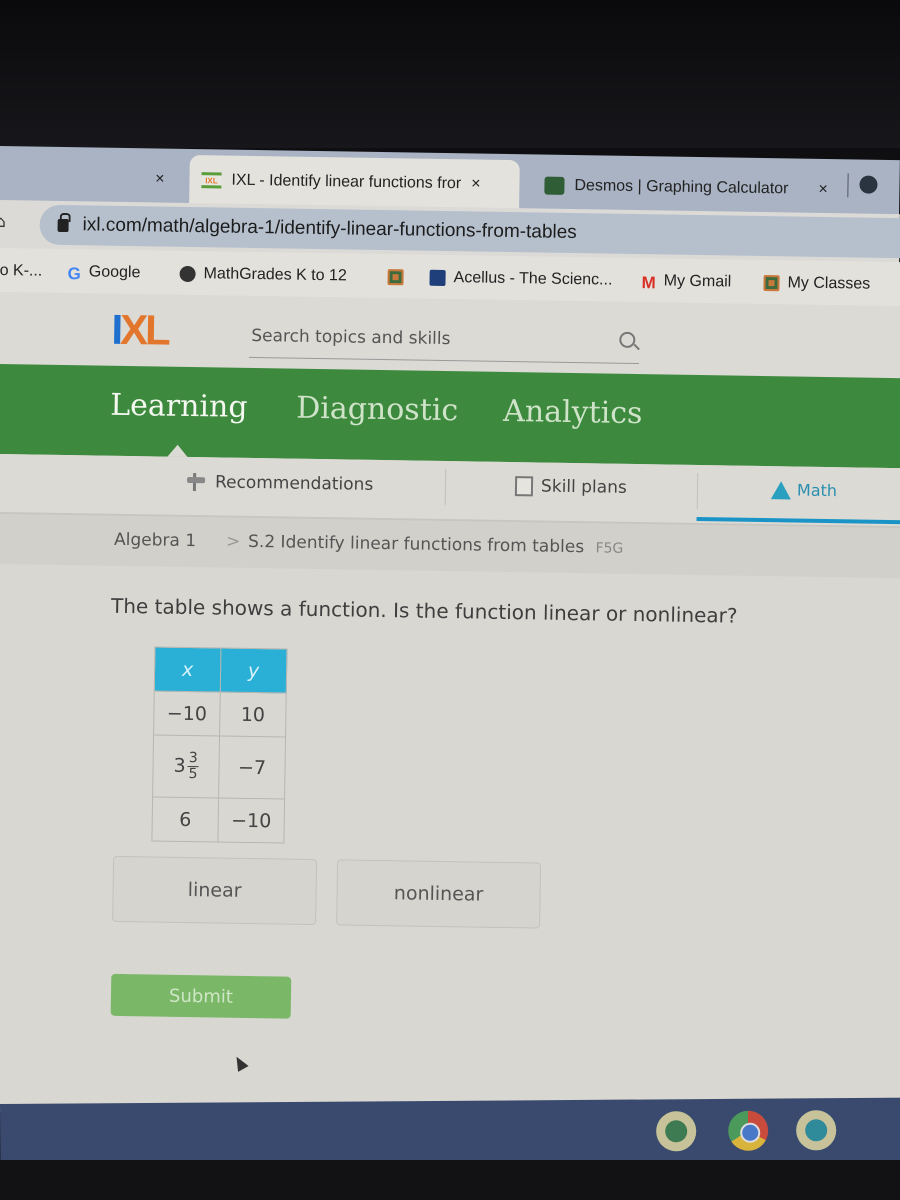 The width and height of the screenshot is (900, 1200). What do you see at coordinates (829, 283) in the screenshot?
I see `bookmark-label: My Classes` at bounding box center [829, 283].